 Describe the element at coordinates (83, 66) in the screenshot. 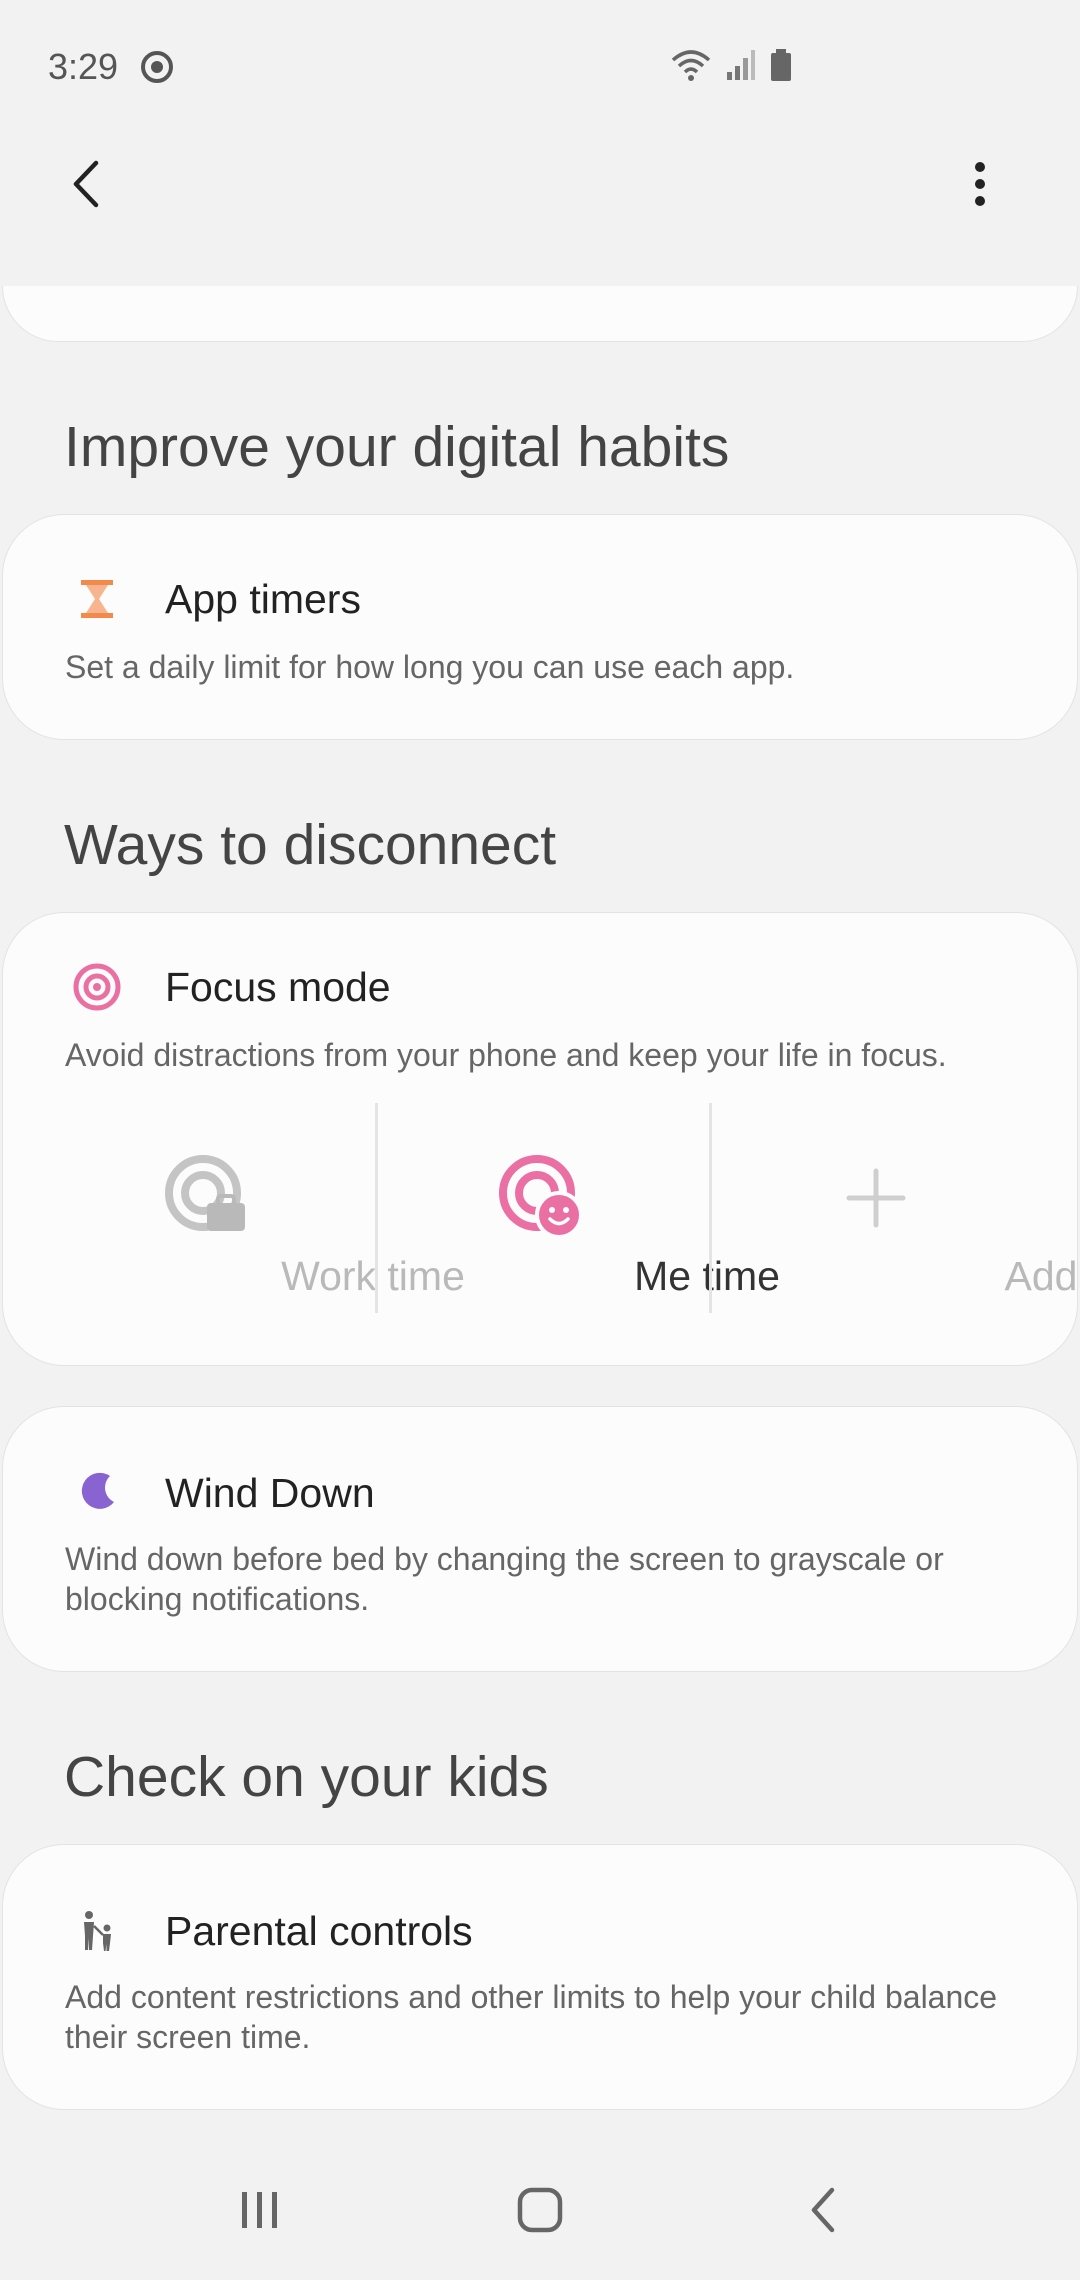

I see `status-time: 3:29` at that location.